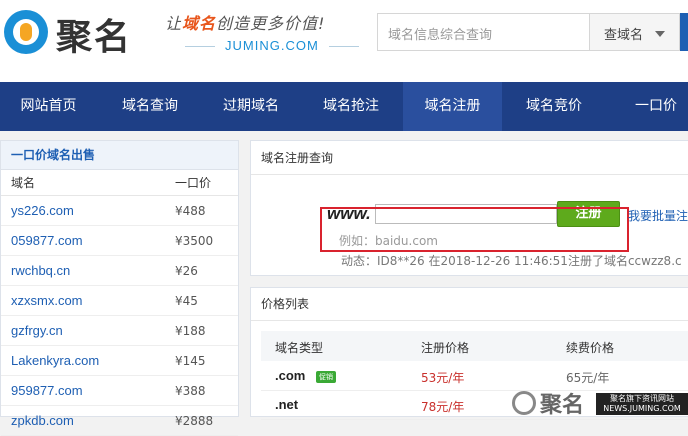 The image size is (688, 436). I want to click on watermark-sub: 聚名旗下资讯网站 NEWS.JUMING.COM, so click(642, 404).